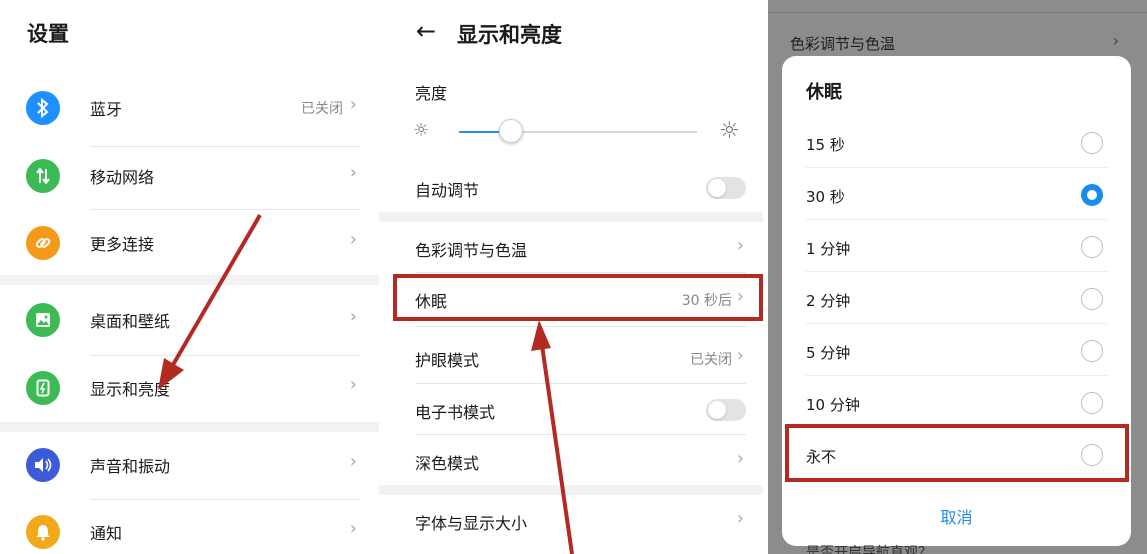 This screenshot has width=1147, height=554. I want to click on sleep-option-label: 2 分钟, so click(828, 301).